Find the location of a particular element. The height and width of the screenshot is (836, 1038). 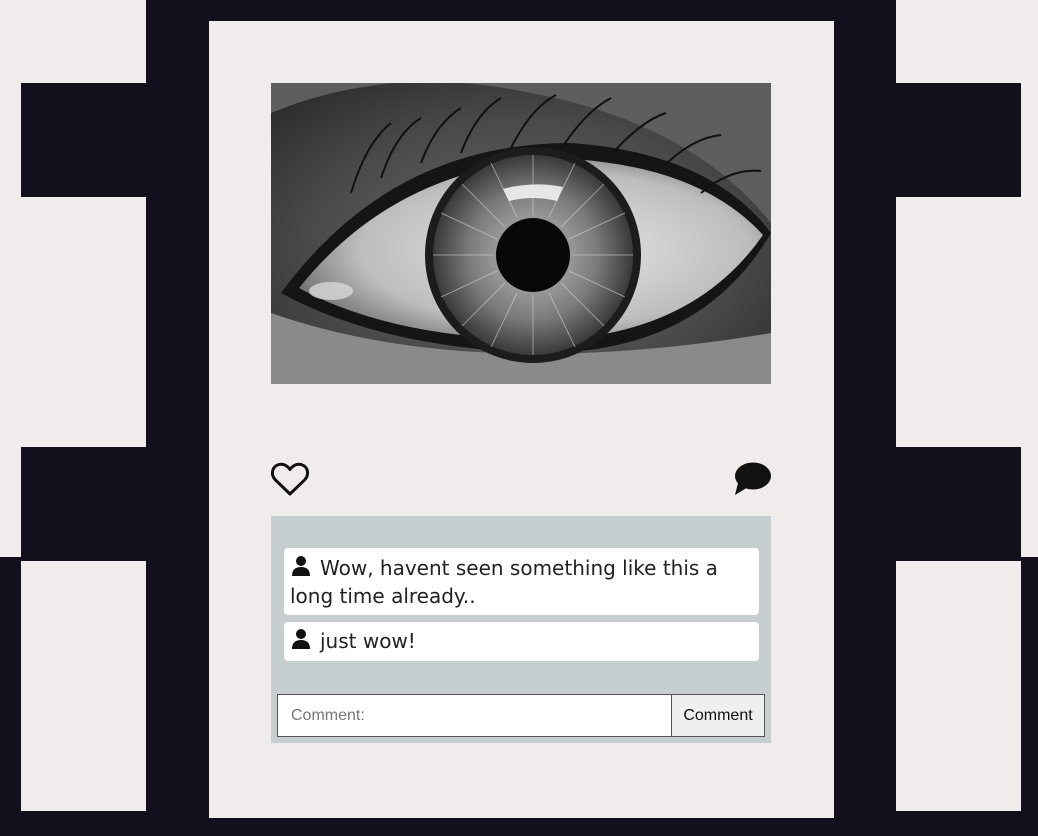

comment-item: just wow! is located at coordinates (521, 641).